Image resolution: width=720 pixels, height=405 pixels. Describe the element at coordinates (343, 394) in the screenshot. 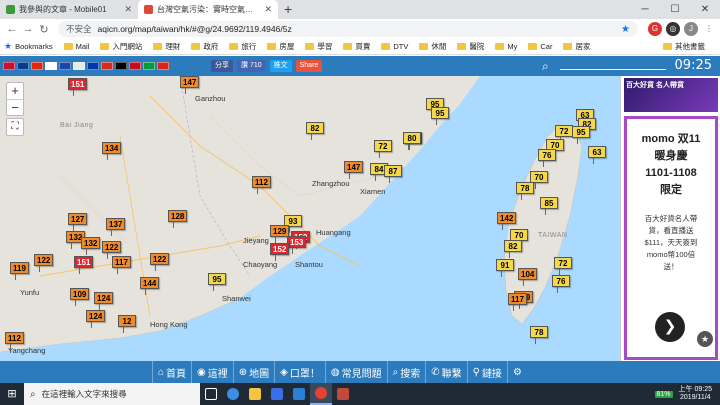

I see `app-icon` at that location.